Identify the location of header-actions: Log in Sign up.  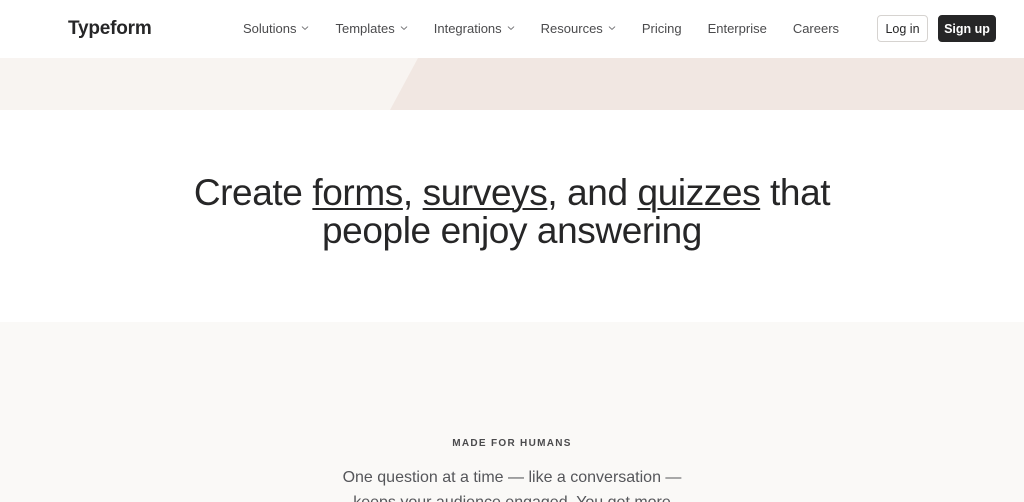
(936, 28).